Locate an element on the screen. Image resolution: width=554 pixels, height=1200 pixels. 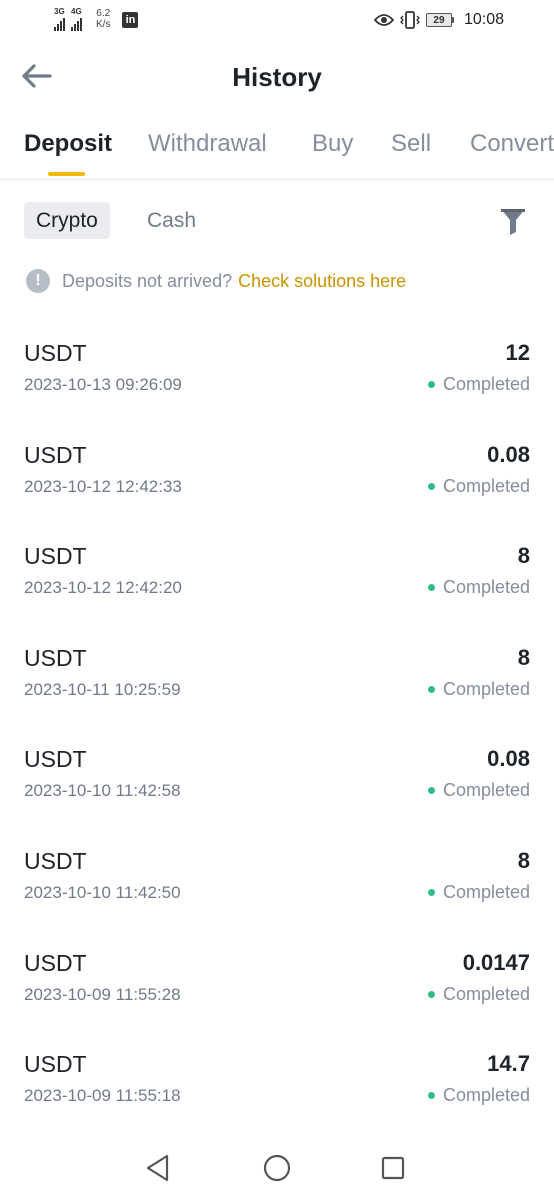
list-item: USDT 2023-10-13 09:26:09 12 Completed is located at coordinates (277, 381).